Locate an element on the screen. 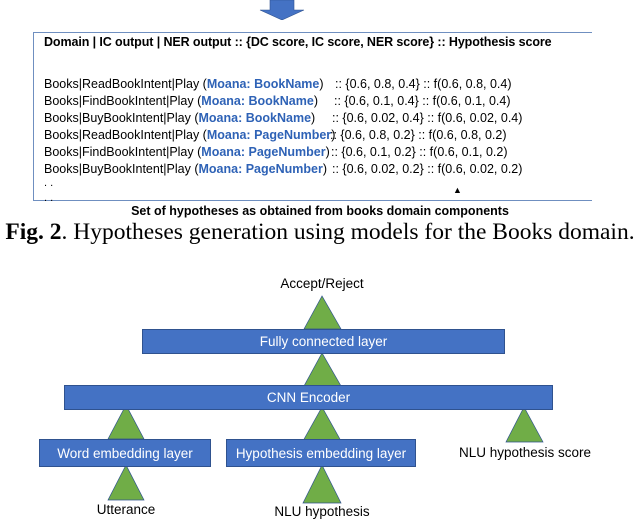 The image size is (640, 519). nlu-hypothesis-score-label: NLU hypothesis score is located at coordinates (525, 452).